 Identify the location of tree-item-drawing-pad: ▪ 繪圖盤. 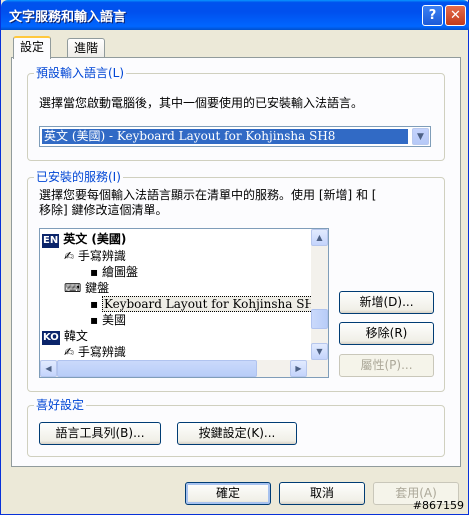
(114, 272).